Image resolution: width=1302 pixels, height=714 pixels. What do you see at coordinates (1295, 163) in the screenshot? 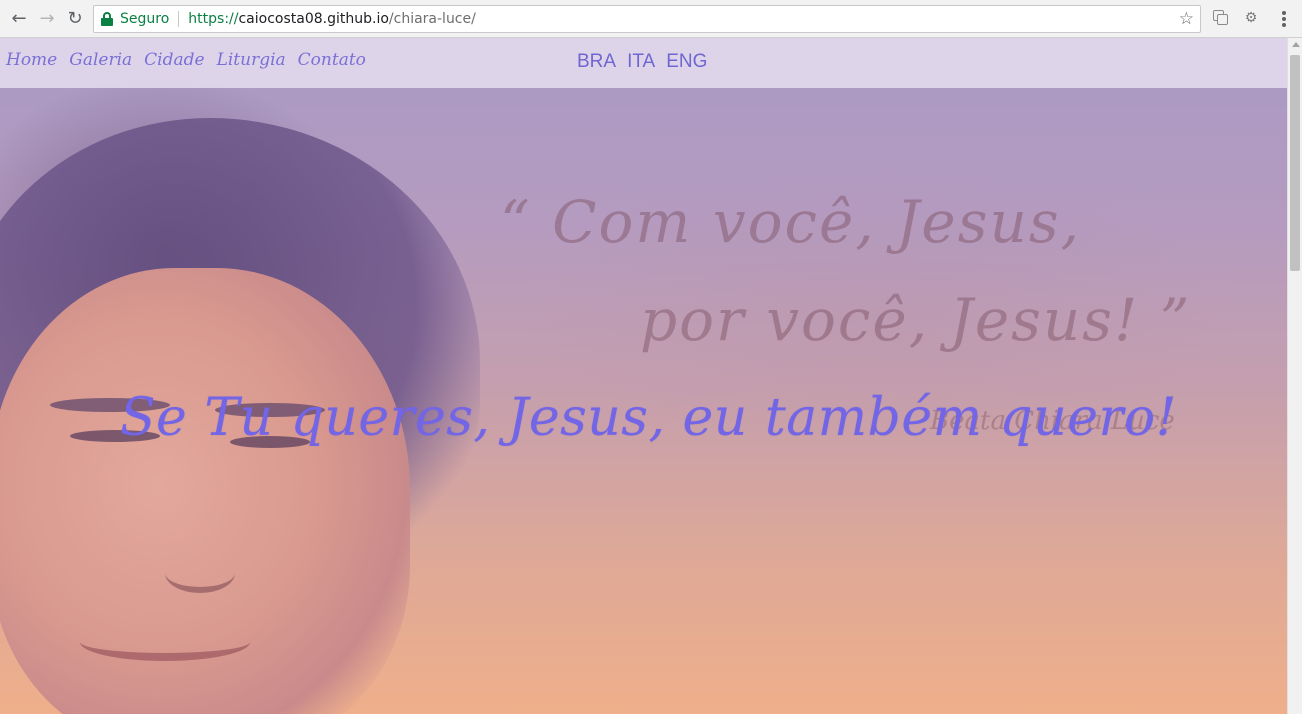
I see `scroll-thumb` at bounding box center [1295, 163].